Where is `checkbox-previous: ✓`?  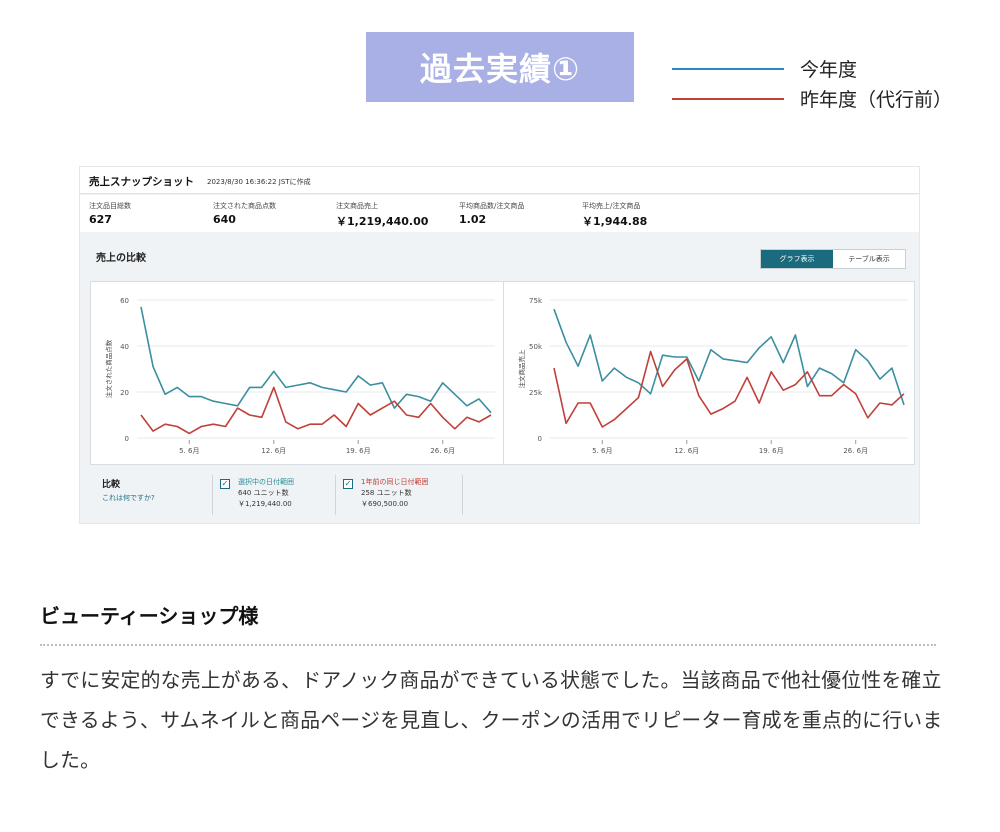
checkbox-previous: ✓ is located at coordinates (348, 484).